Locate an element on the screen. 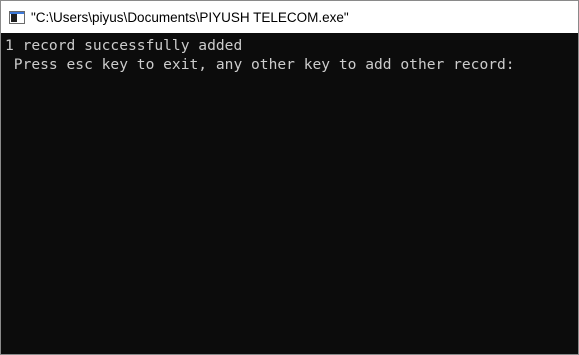  console-line: 1 record successfully added is located at coordinates (124, 45).